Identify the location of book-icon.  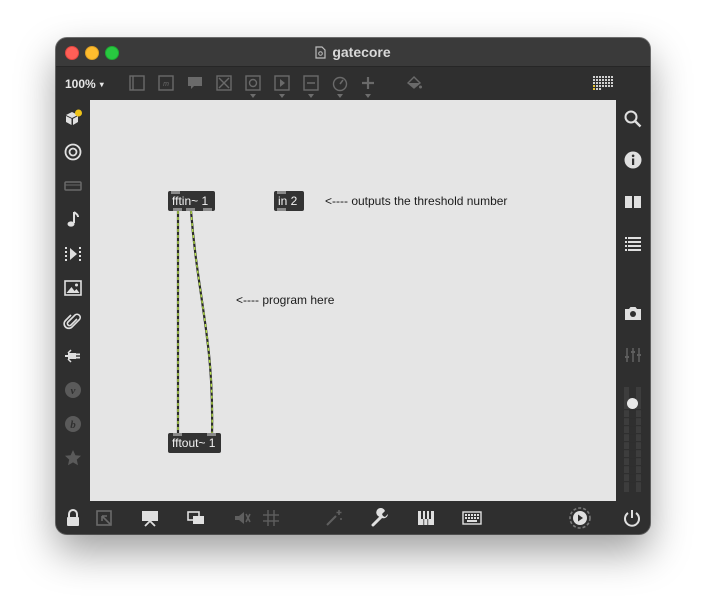
(633, 202).